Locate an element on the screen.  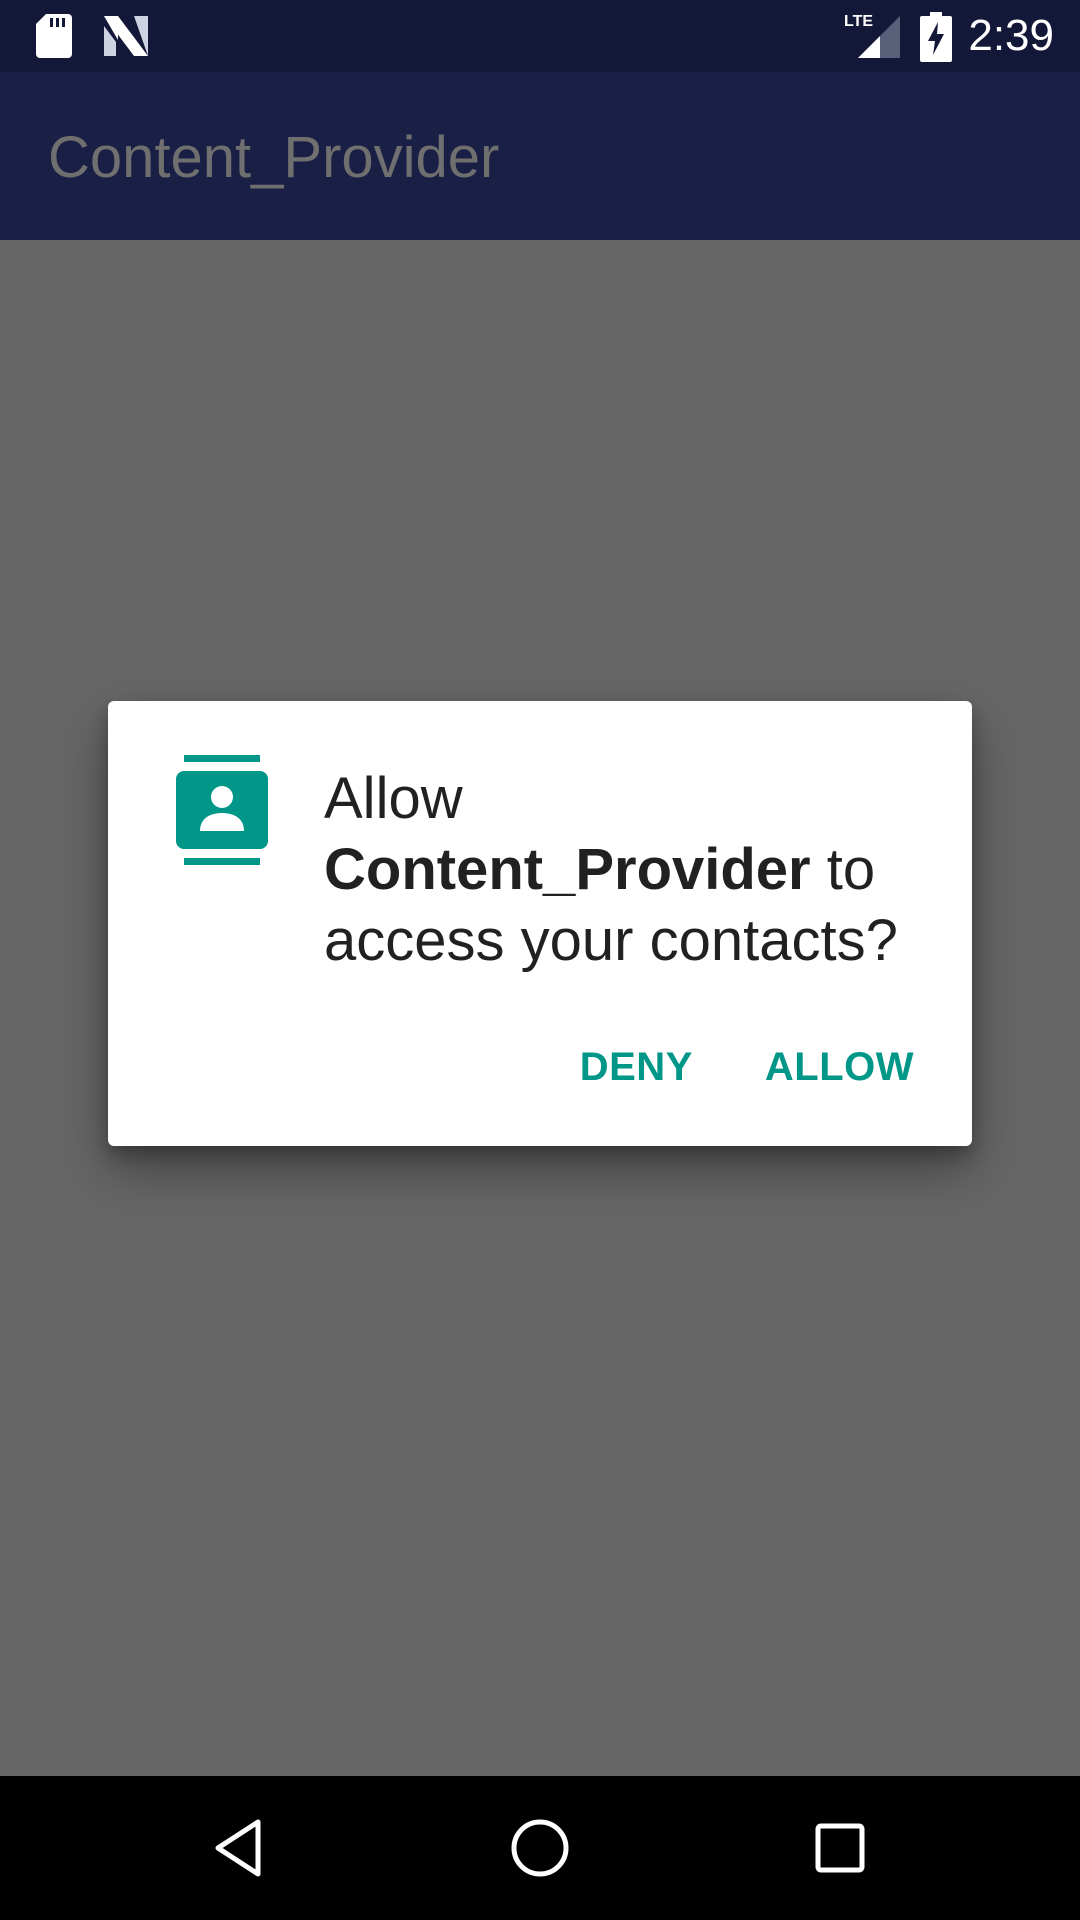
app-title: Content_Provider is located at coordinates (274, 157).